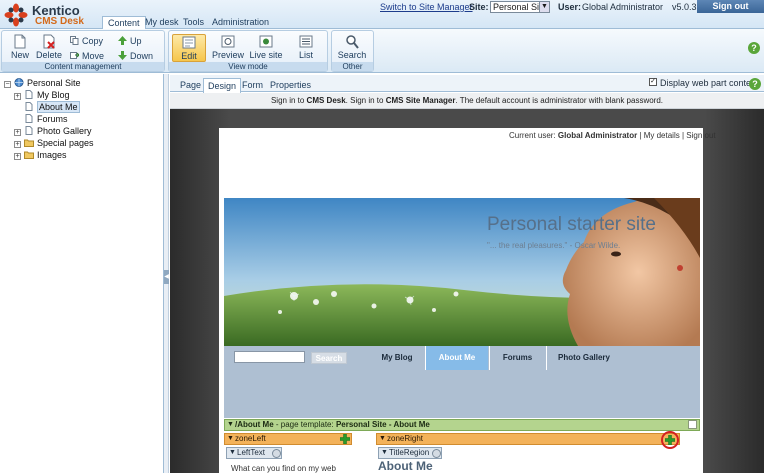 The height and width of the screenshot is (473, 764). Describe the element at coordinates (426, 7) in the screenshot. I see `switch-to-site-manager-link: Switch to Site Manager` at that location.